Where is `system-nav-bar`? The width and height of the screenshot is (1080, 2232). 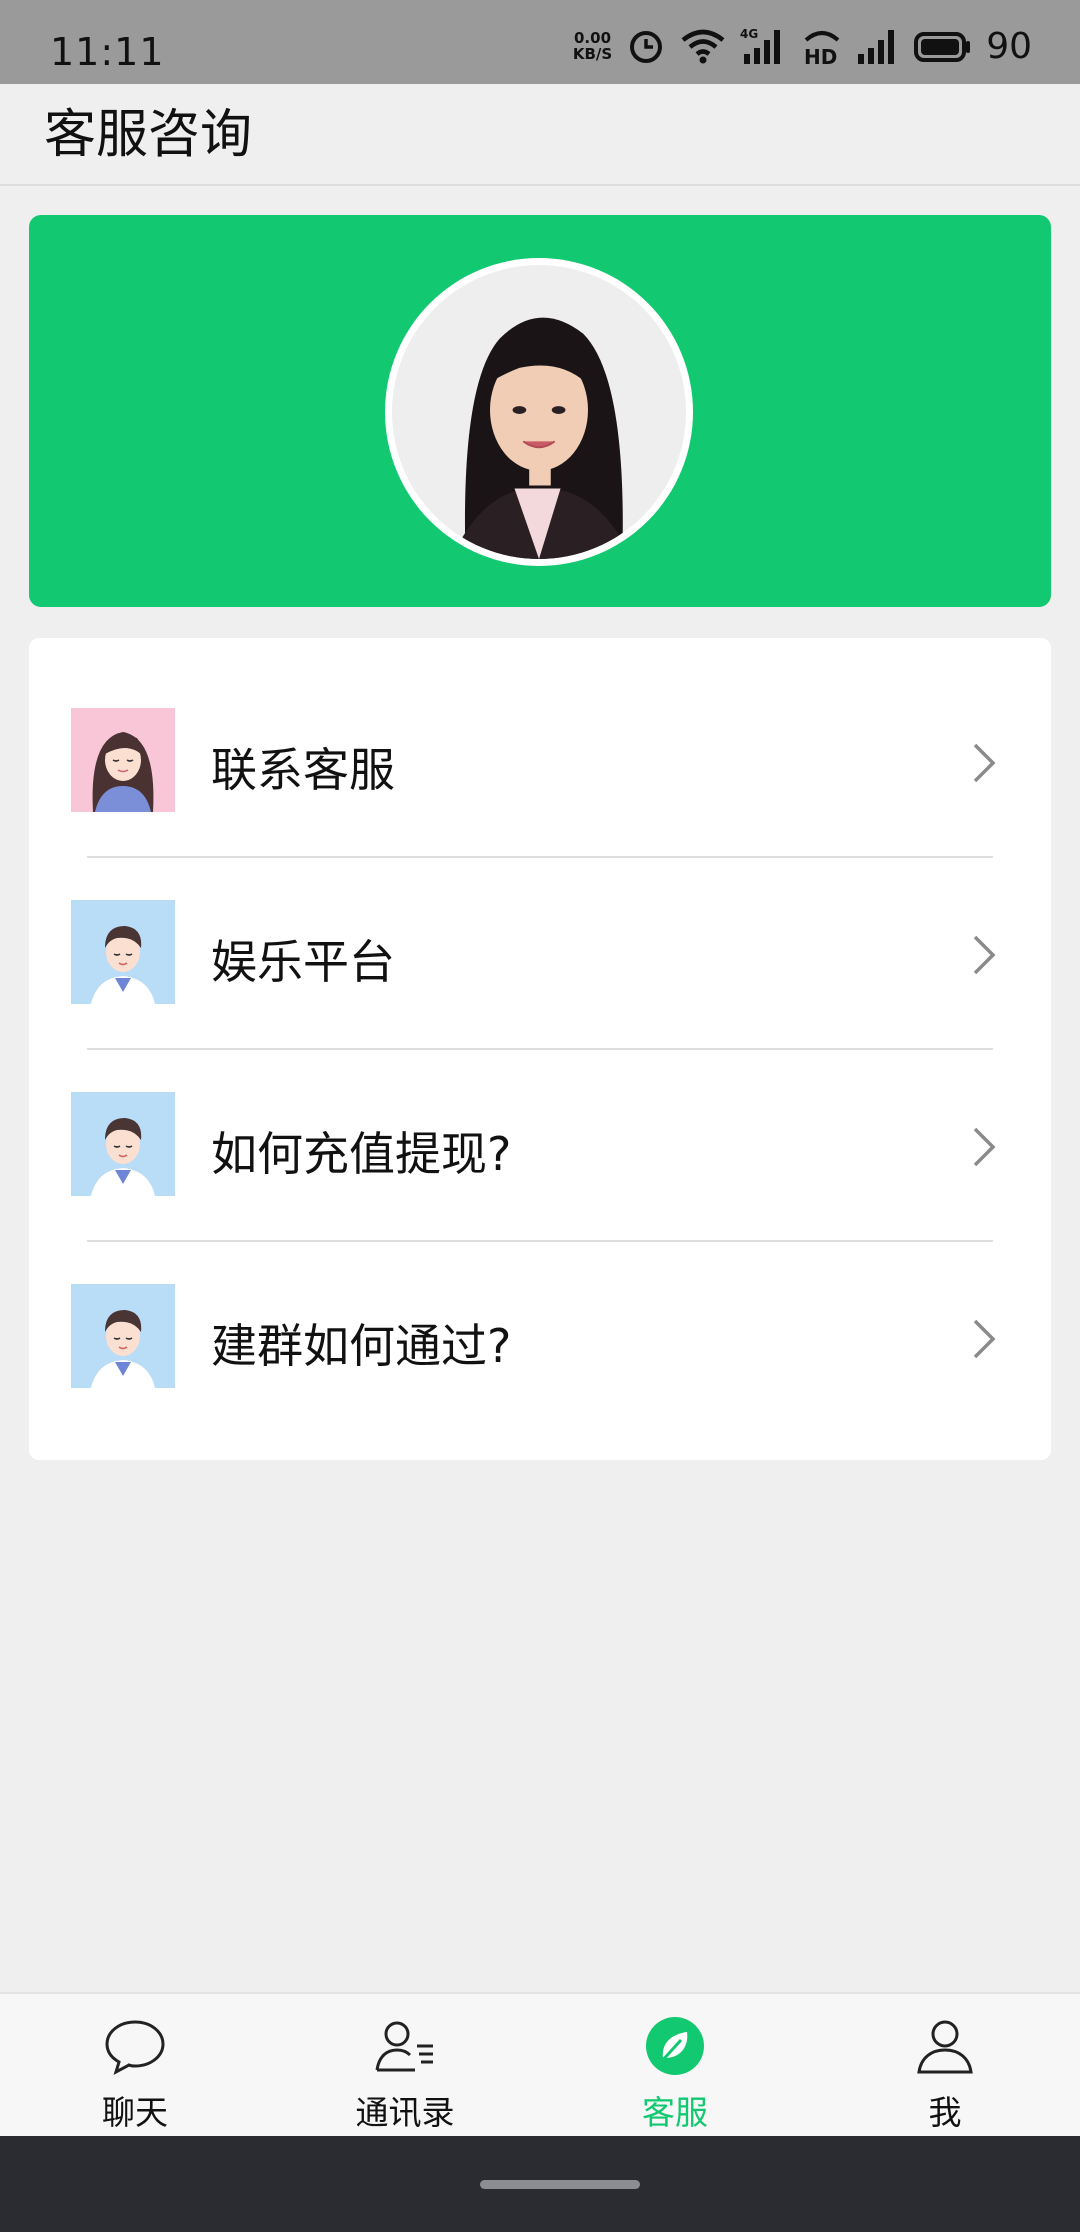
system-nav-bar is located at coordinates (540, 2184).